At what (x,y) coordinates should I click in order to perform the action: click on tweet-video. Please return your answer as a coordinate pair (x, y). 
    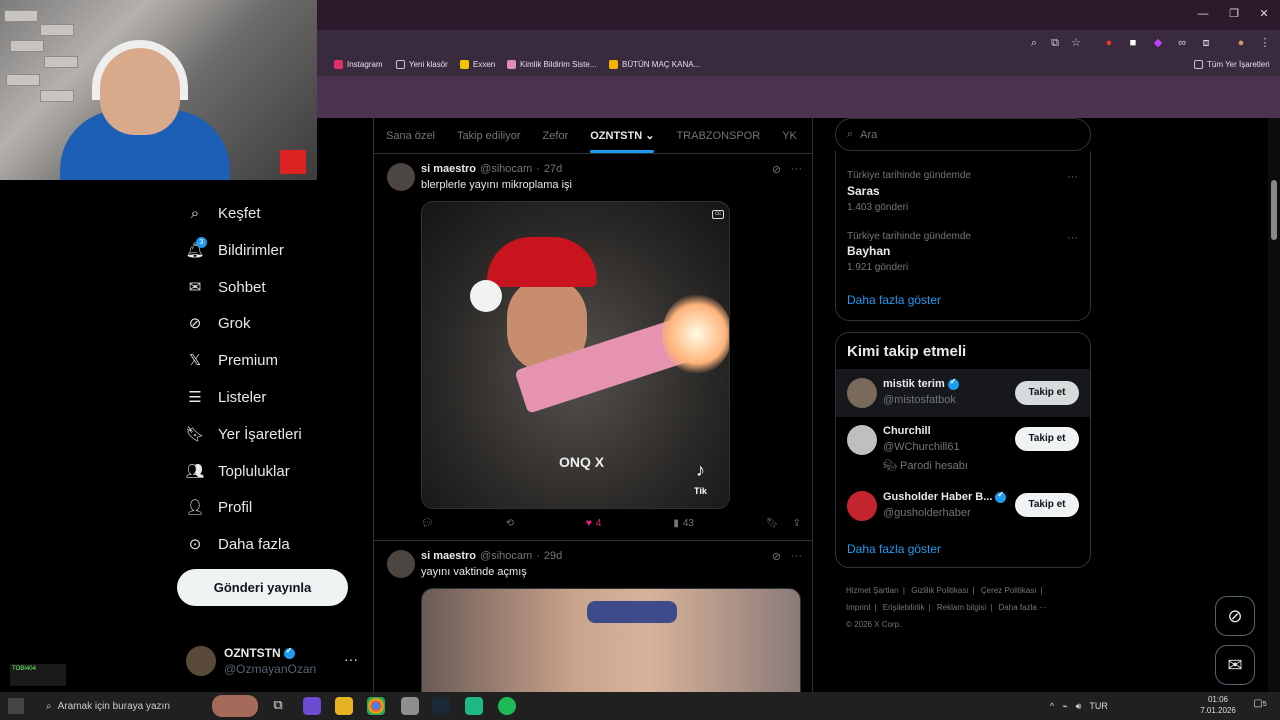
    Looking at the image, I should click on (611, 640).